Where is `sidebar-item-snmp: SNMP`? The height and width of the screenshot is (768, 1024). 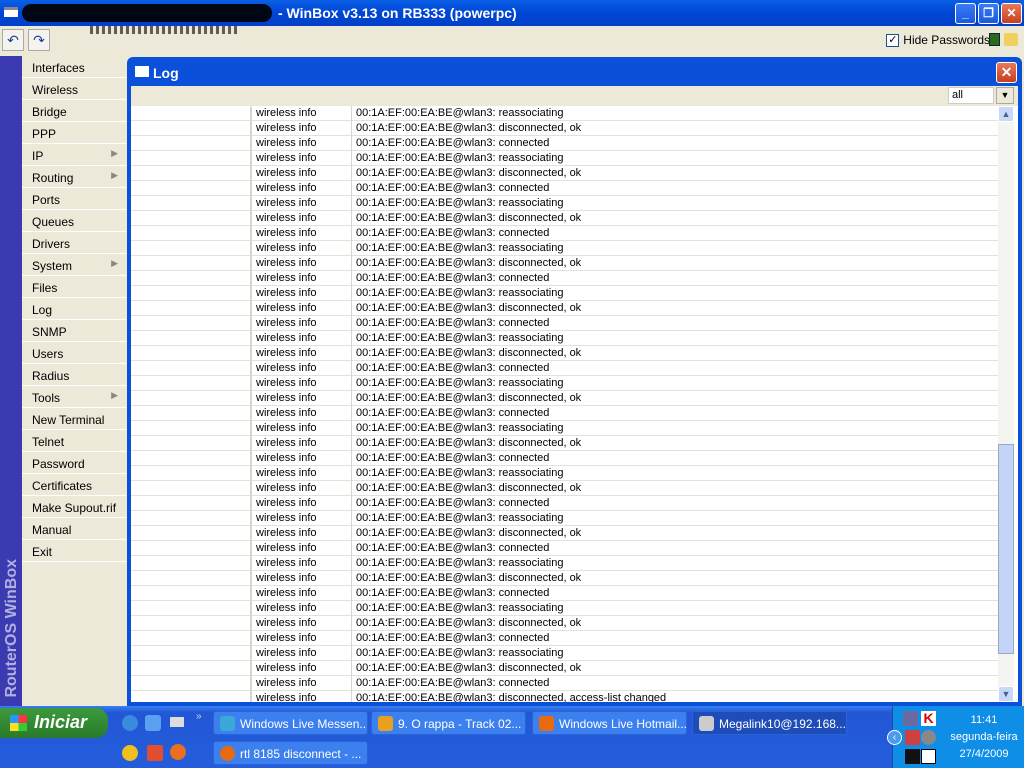
sidebar-item-snmp: SNMP is located at coordinates (74, 331).